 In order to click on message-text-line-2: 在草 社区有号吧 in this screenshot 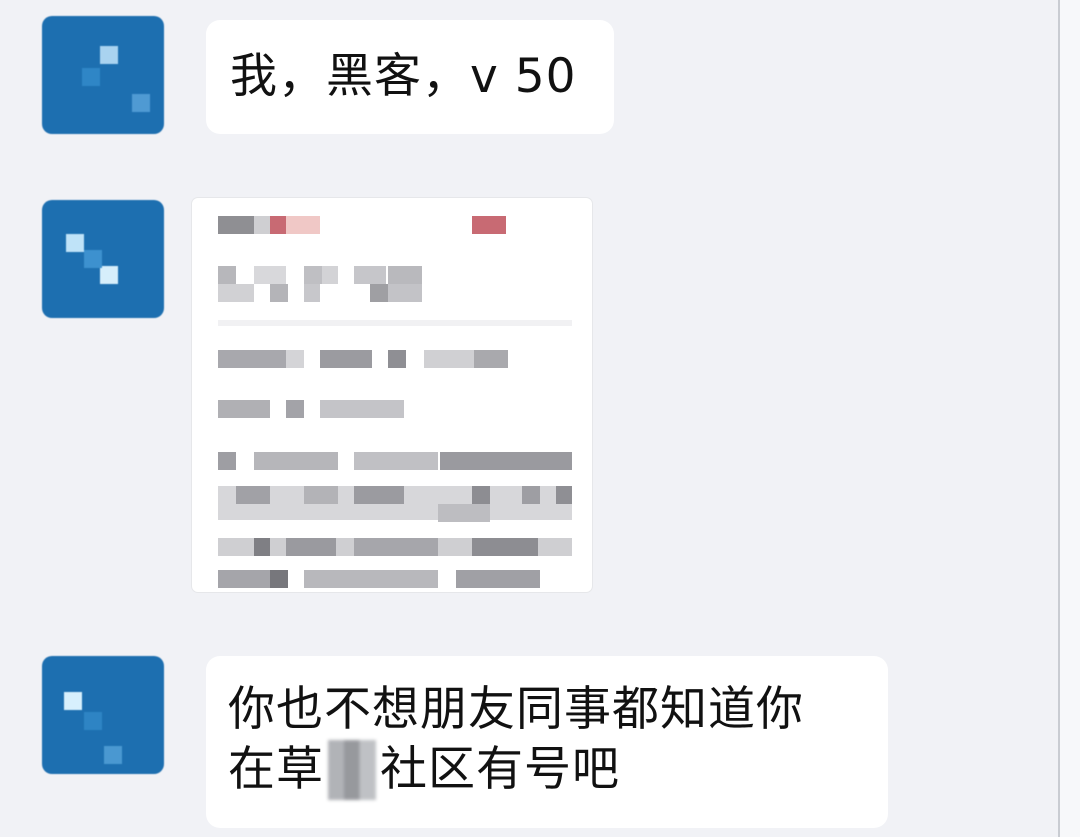, I will do `click(547, 770)`.